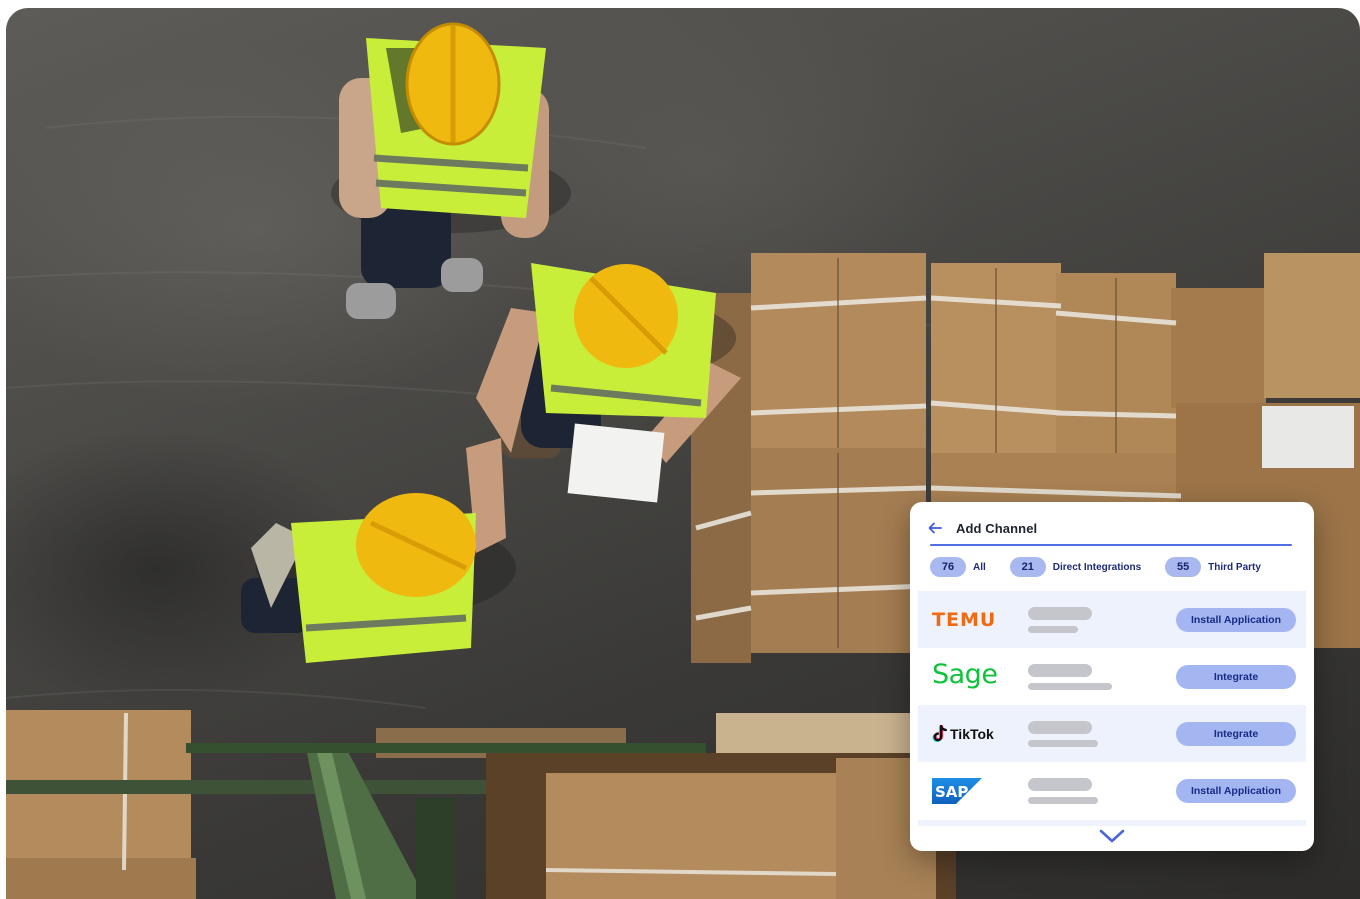  I want to click on filter-third-party: 55 Third Party, so click(1213, 567).